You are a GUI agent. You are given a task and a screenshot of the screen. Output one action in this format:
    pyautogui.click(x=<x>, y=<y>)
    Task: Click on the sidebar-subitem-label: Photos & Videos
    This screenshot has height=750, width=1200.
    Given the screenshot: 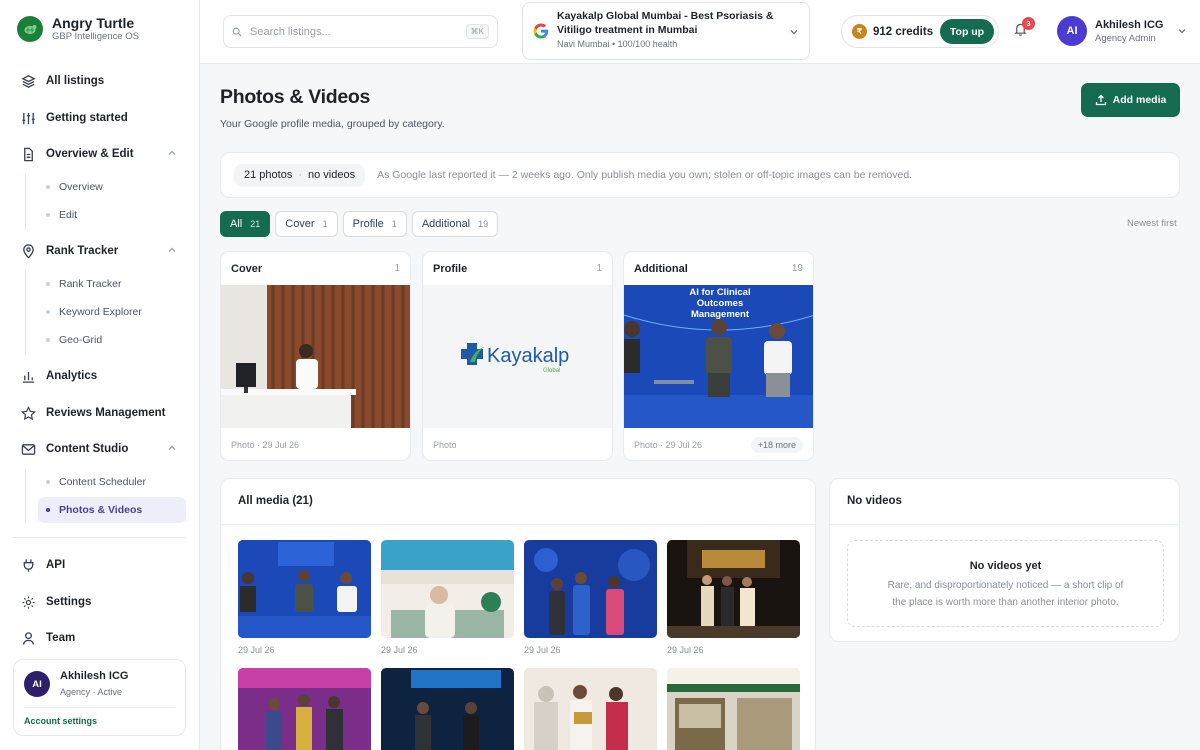 What is the action you would take?
    pyautogui.click(x=101, y=510)
    